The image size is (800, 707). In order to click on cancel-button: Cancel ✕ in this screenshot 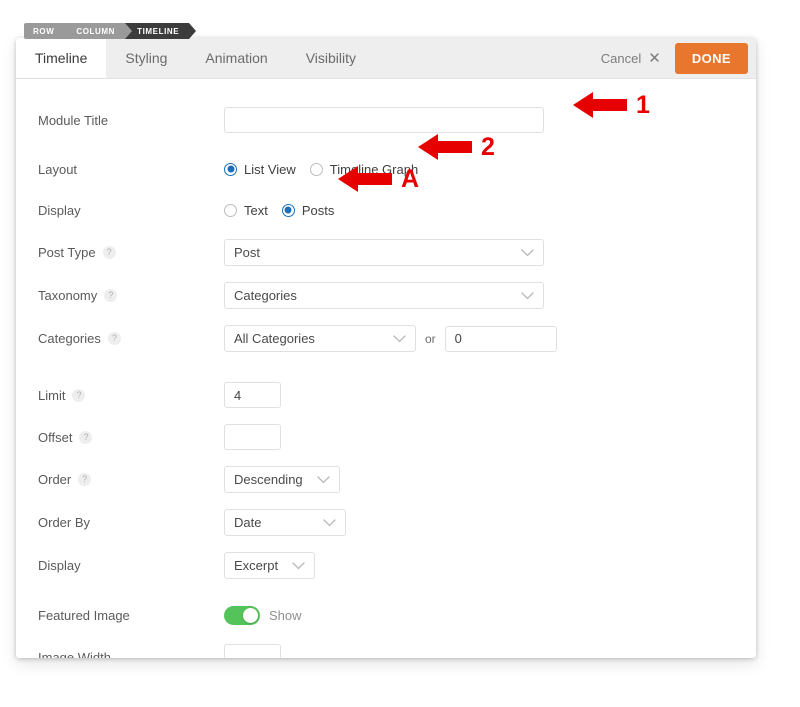, I will do `click(631, 58)`.